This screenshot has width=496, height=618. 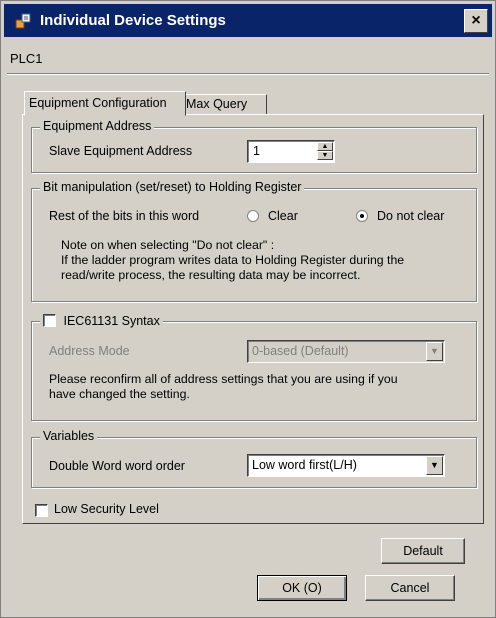 I want to click on word-order-label: Double Word word order, so click(x=117, y=466).